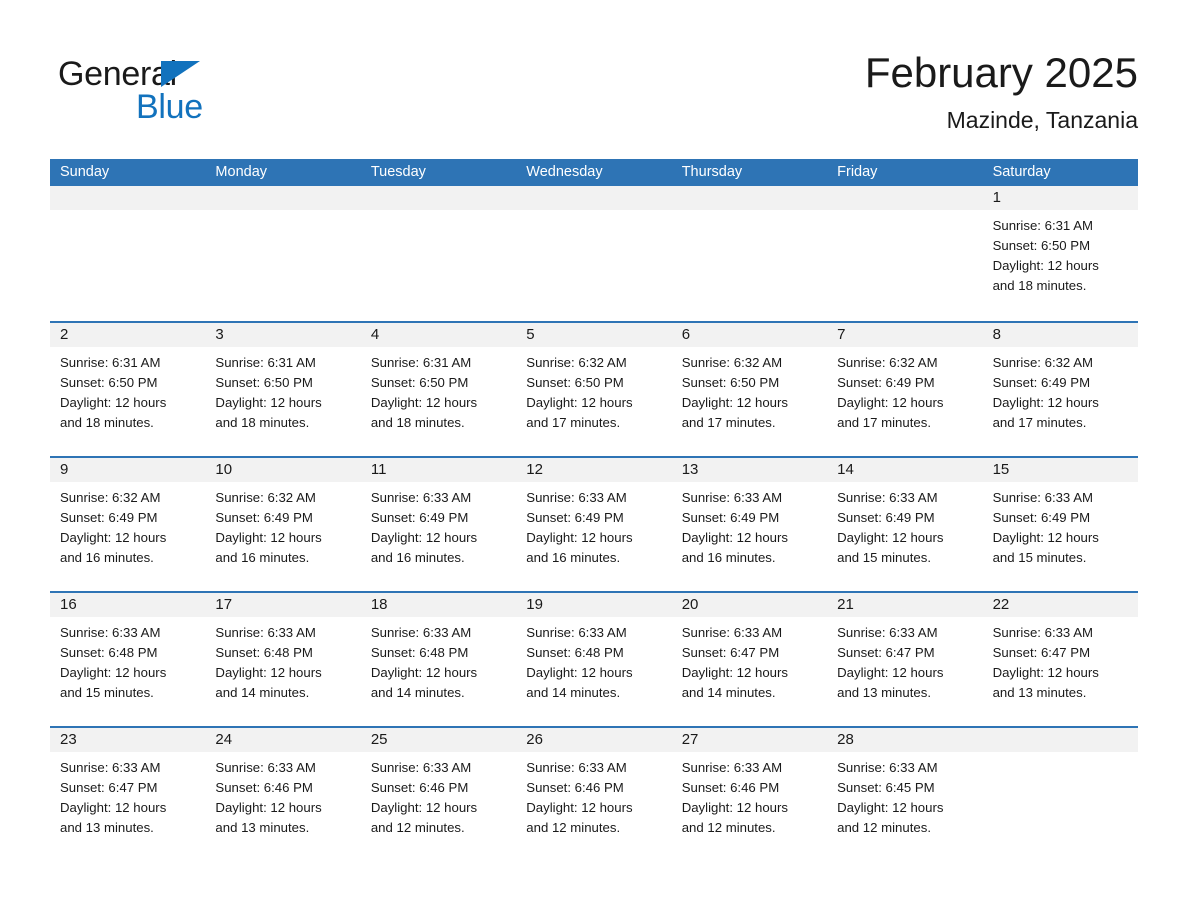 This screenshot has width=1188, height=918. Describe the element at coordinates (283, 335) in the screenshot. I see `day-number-band: 3` at that location.